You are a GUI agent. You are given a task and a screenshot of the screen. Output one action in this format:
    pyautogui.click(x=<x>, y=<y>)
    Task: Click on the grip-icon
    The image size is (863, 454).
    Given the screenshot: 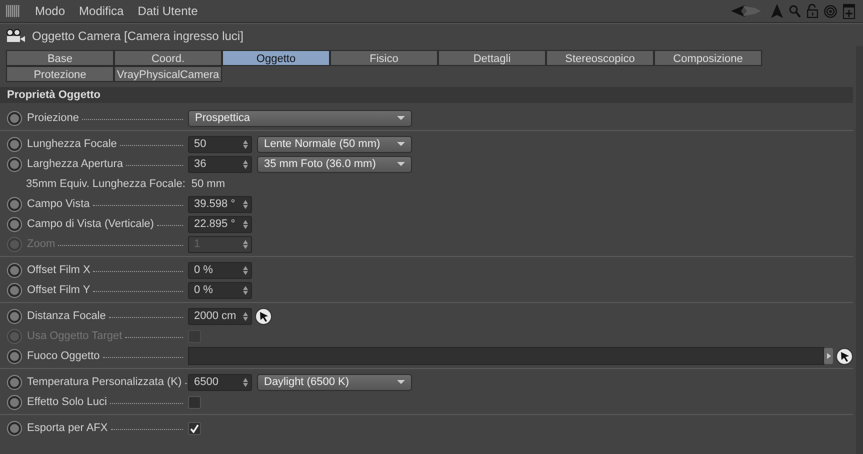 What is the action you would take?
    pyautogui.click(x=13, y=11)
    